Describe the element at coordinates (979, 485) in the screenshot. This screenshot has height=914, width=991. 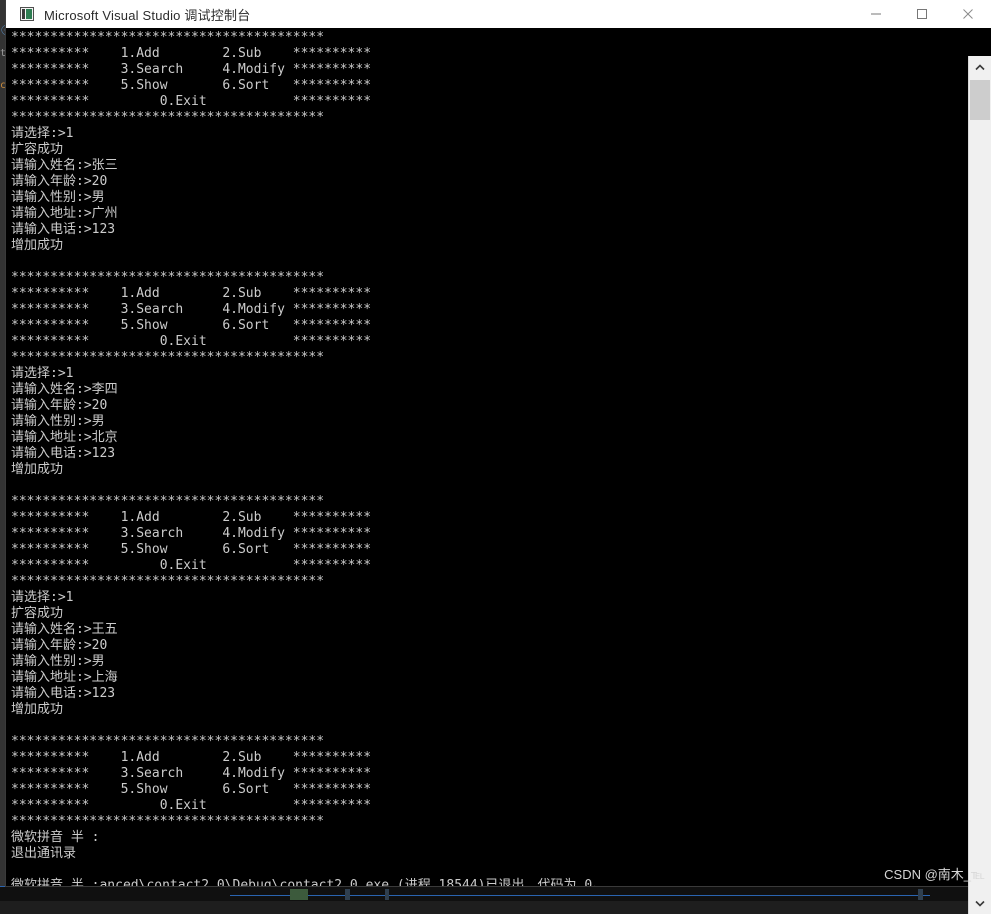
I see `console-scrollbar` at that location.